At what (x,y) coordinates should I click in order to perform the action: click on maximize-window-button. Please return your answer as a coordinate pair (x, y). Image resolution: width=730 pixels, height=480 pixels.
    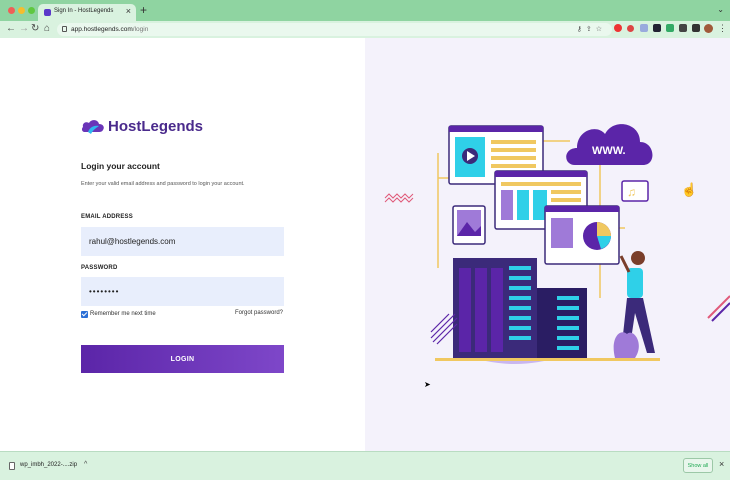
    Looking at the image, I should click on (31, 10).